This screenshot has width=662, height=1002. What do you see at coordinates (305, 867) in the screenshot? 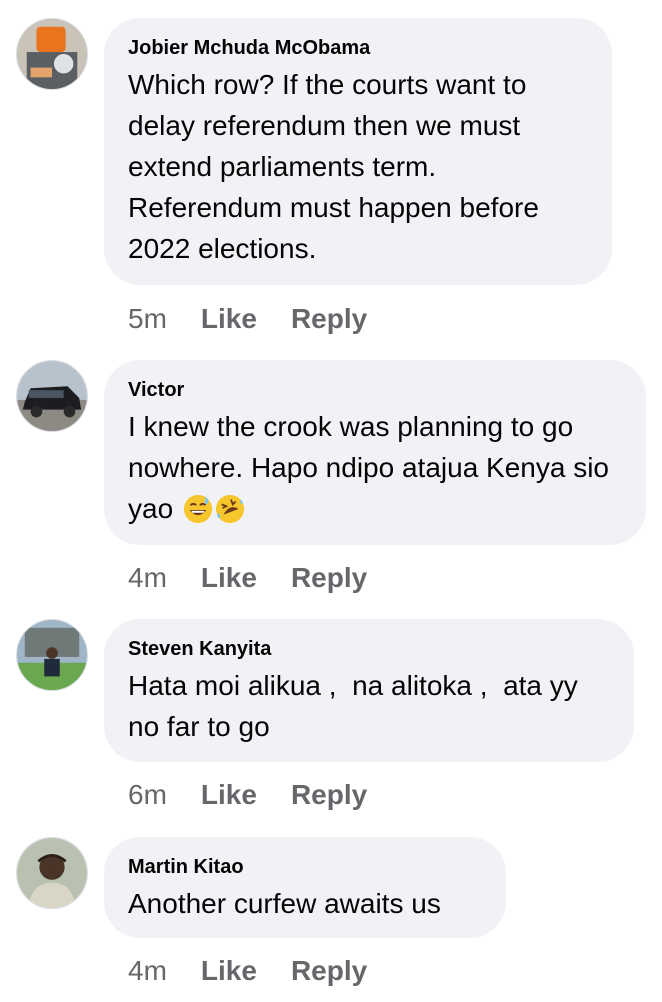
I see `comment-author: Martin Kitao` at bounding box center [305, 867].